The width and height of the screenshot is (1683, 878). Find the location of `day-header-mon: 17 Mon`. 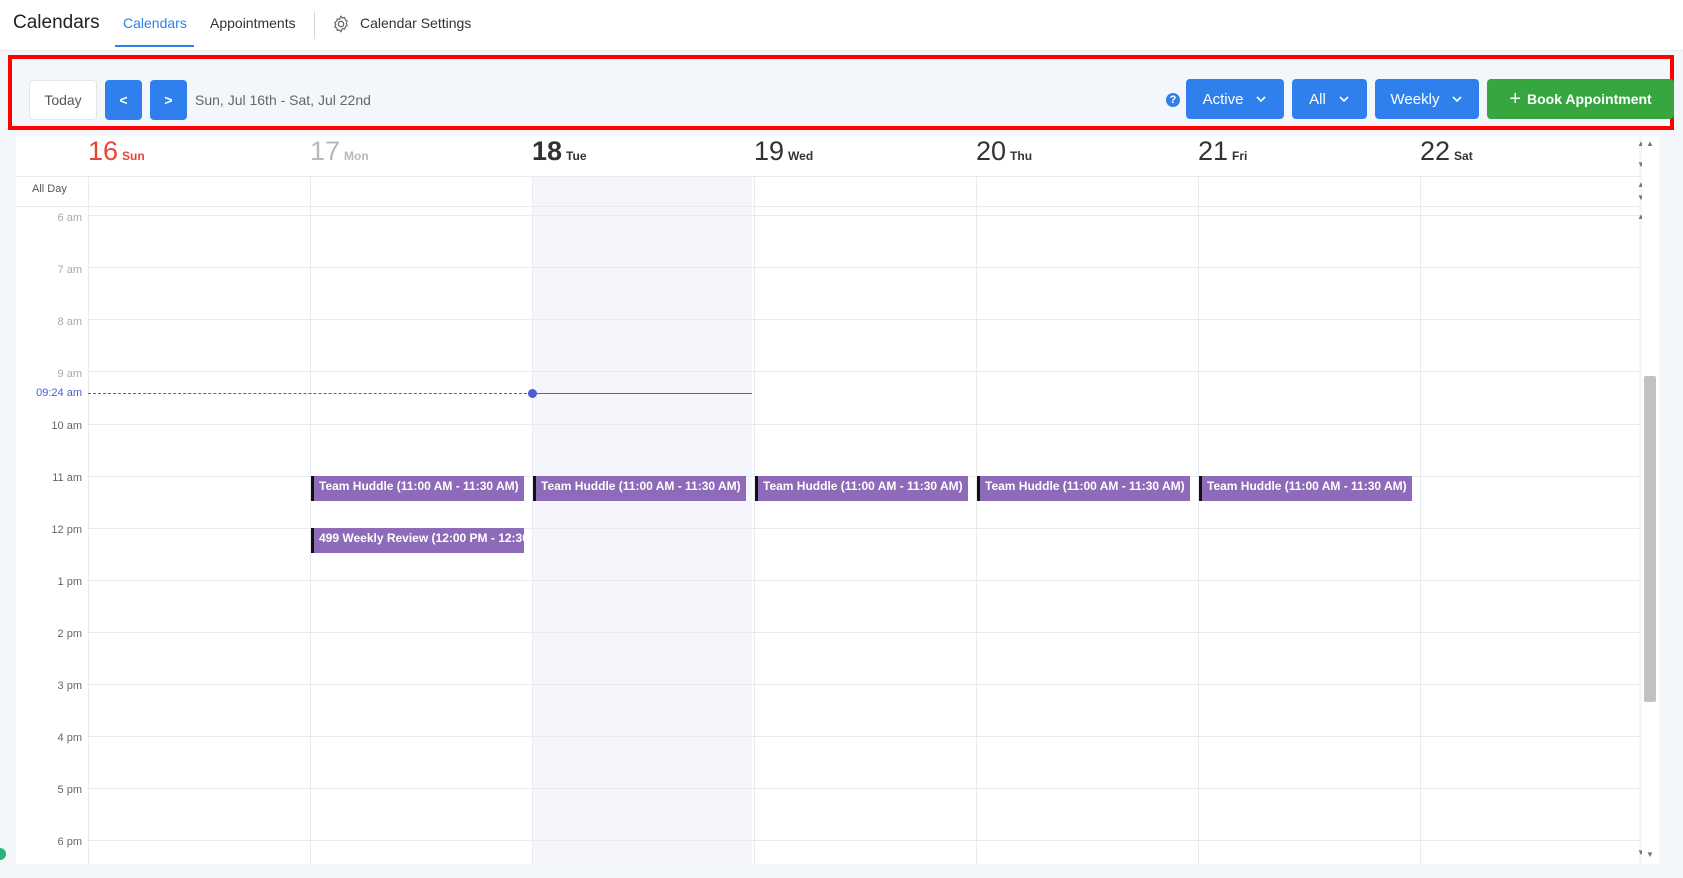

day-header-mon: 17 Mon is located at coordinates (339, 156).